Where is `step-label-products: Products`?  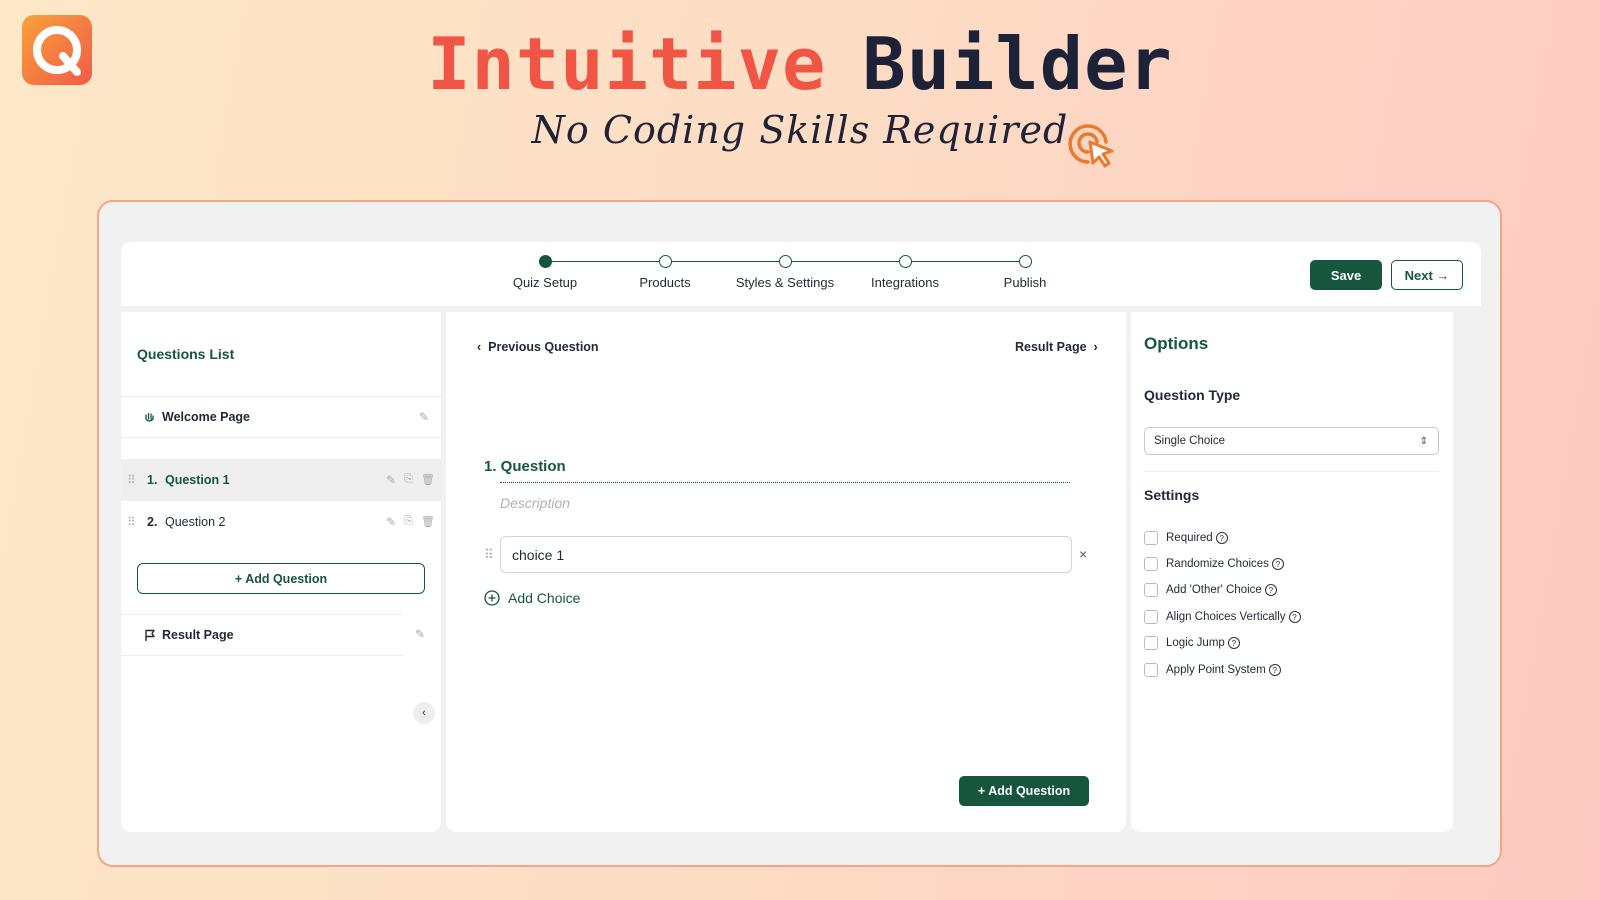
step-label-products: Products is located at coordinates (665, 282).